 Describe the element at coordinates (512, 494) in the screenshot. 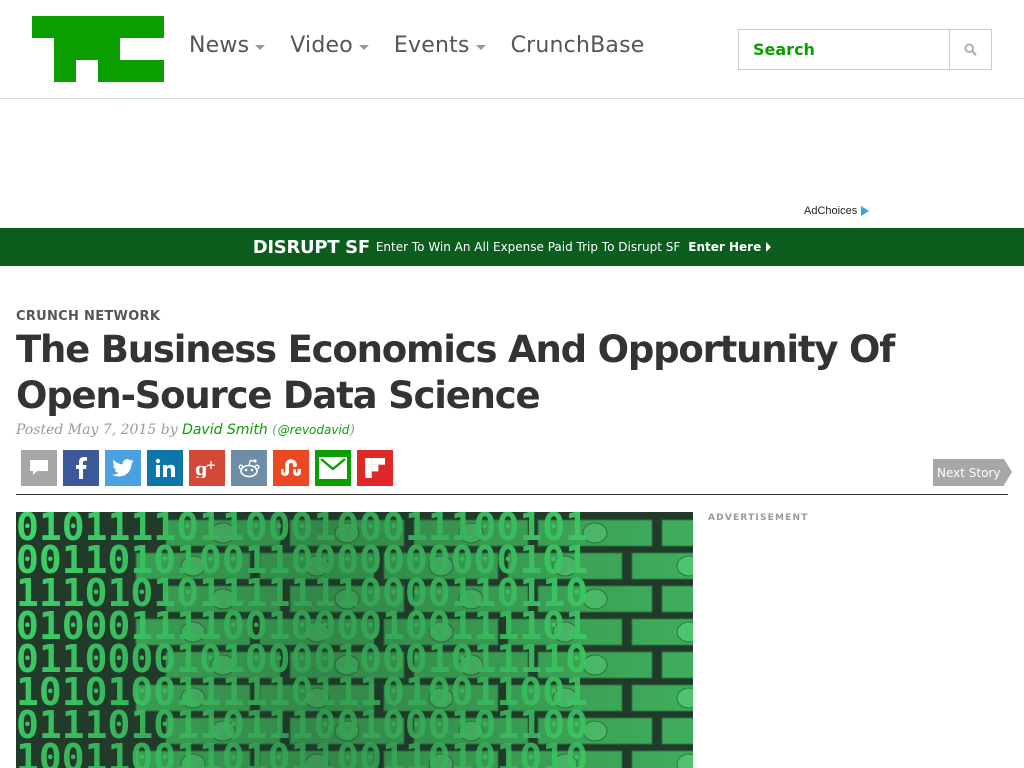

I see `divider` at that location.